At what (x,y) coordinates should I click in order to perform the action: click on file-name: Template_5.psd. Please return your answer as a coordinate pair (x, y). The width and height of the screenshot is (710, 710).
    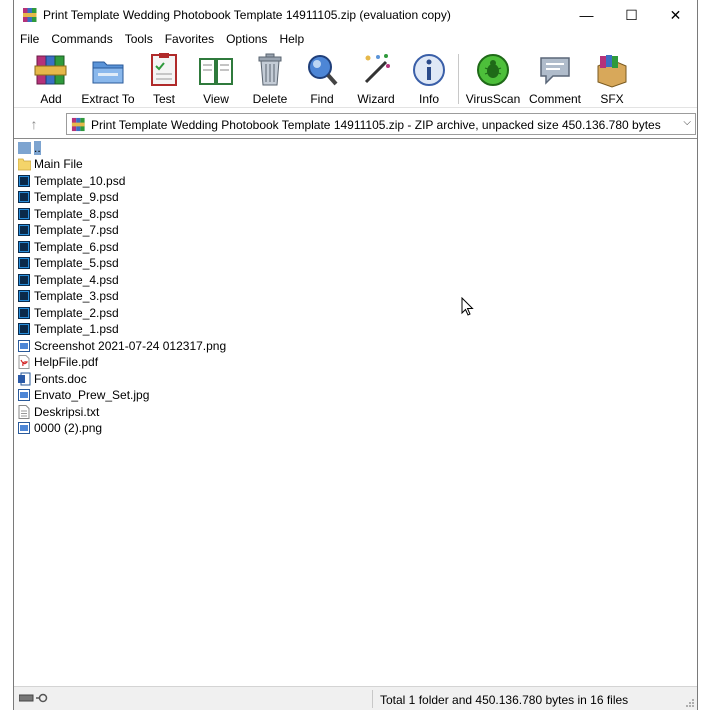
    Looking at the image, I should click on (76, 263).